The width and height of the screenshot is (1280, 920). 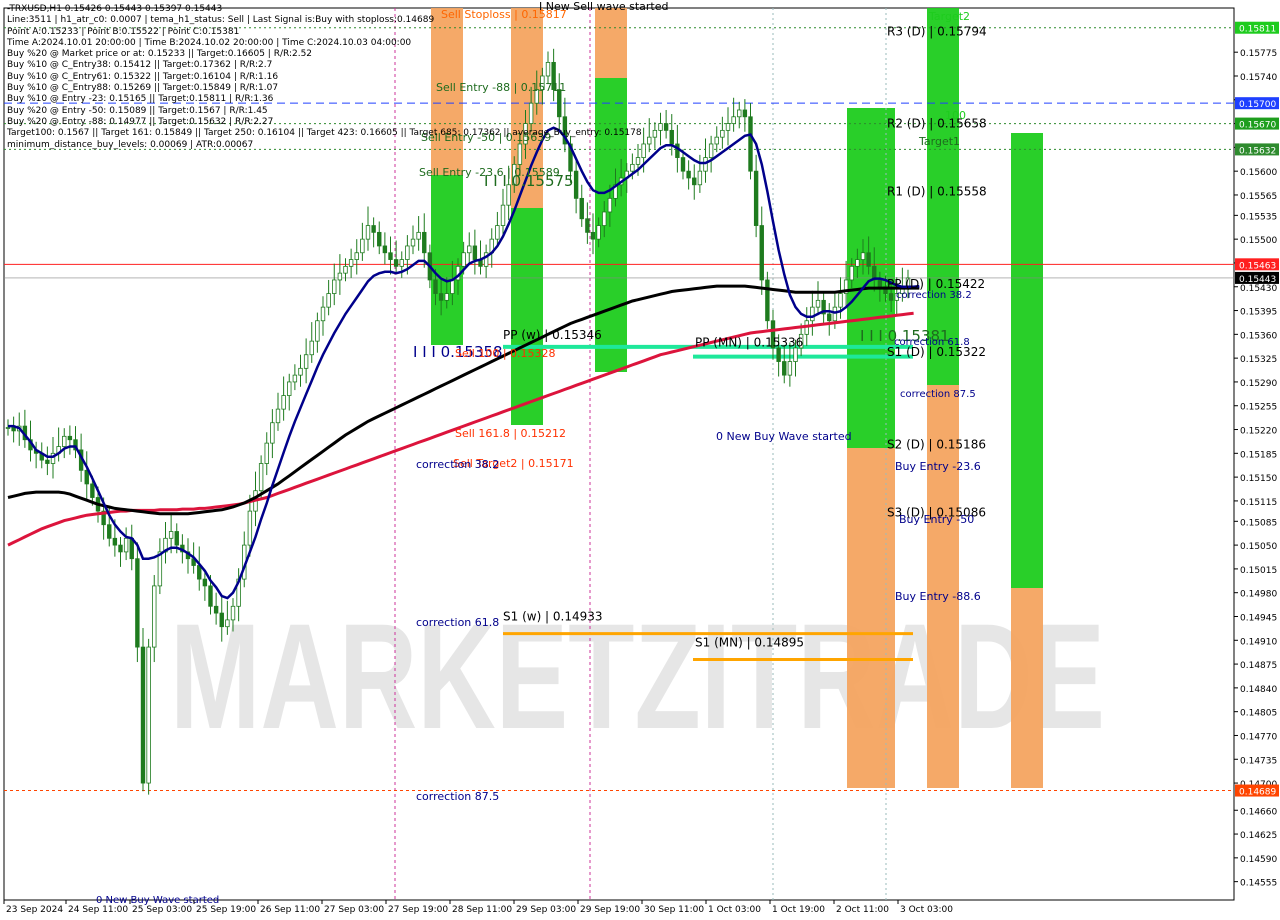 What do you see at coordinates (1258, 812) in the screenshot?
I see `y-tick-label: 0.14660` at bounding box center [1258, 812].